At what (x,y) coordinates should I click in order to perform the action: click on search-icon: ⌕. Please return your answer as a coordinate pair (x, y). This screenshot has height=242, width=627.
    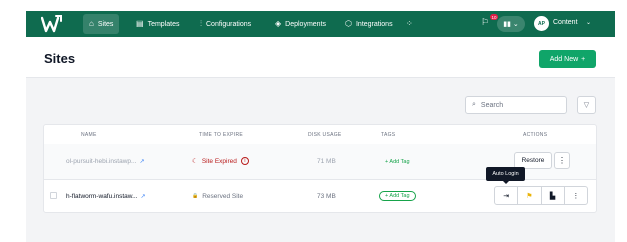
    Looking at the image, I should click on (474, 104).